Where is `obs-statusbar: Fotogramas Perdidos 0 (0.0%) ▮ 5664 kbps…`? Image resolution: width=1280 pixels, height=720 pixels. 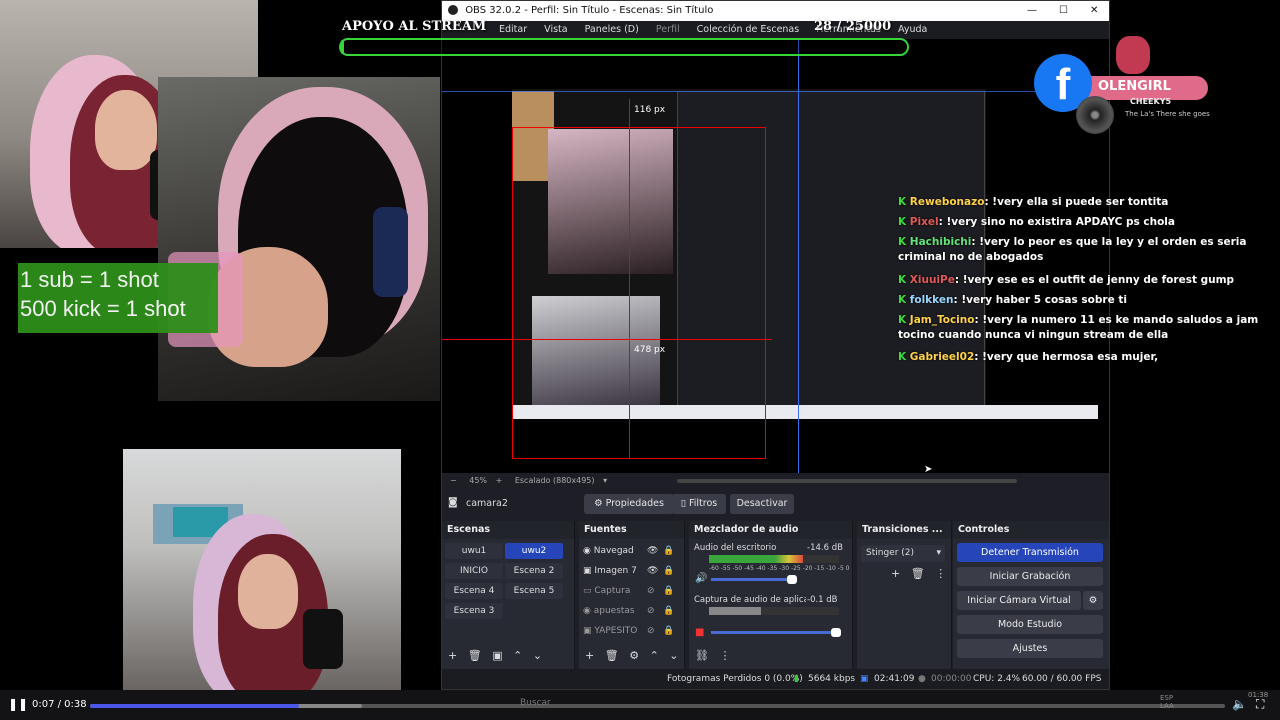
obs-statusbar: Fotogramas Perdidos 0 (0.0%) ▮ 5664 kbps… is located at coordinates (775, 679).